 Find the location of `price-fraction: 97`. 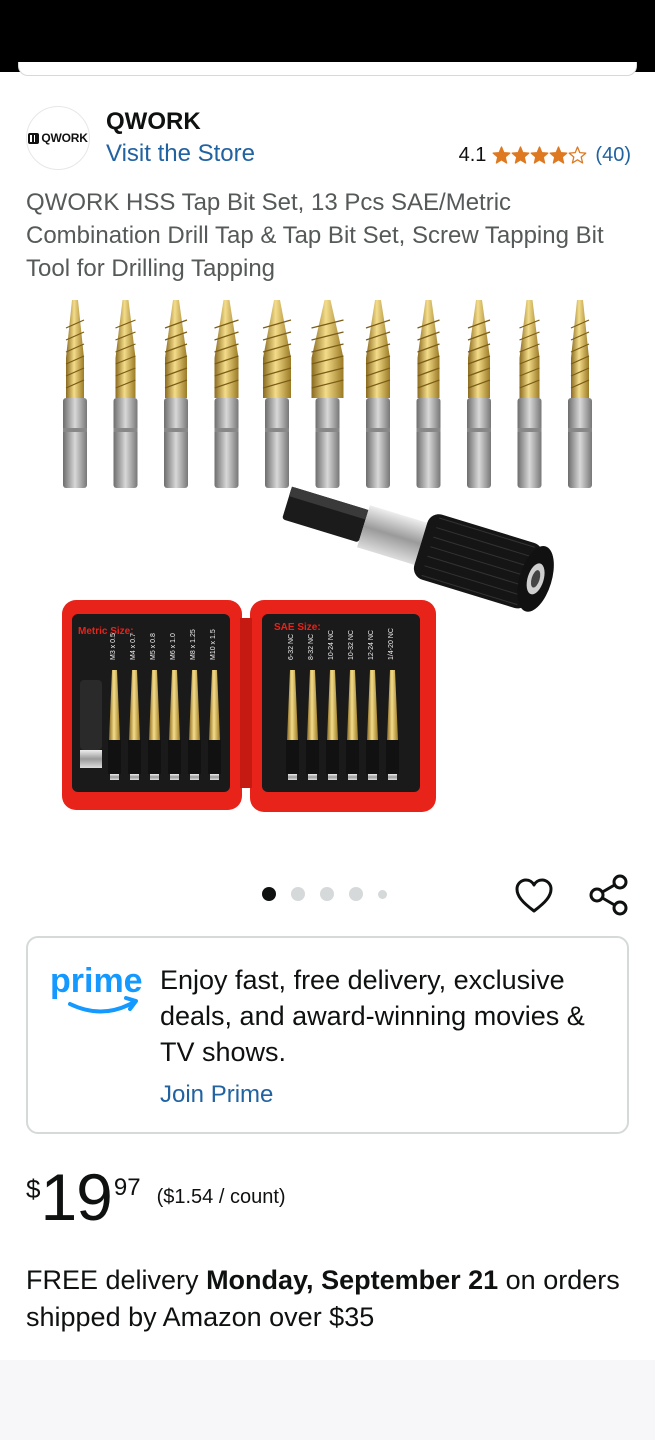

price-fraction: 97 is located at coordinates (127, 1187).